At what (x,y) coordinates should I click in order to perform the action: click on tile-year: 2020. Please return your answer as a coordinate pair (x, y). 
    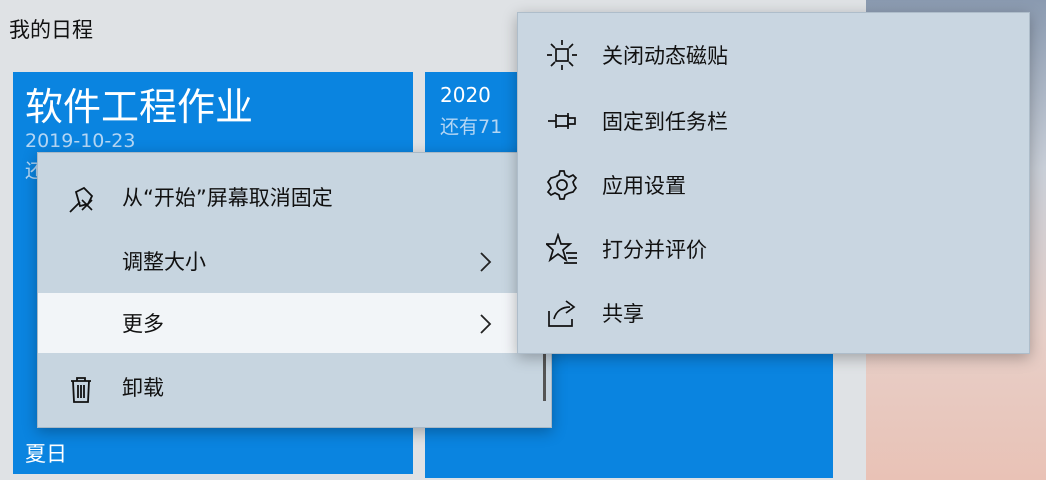
    Looking at the image, I should click on (465, 95).